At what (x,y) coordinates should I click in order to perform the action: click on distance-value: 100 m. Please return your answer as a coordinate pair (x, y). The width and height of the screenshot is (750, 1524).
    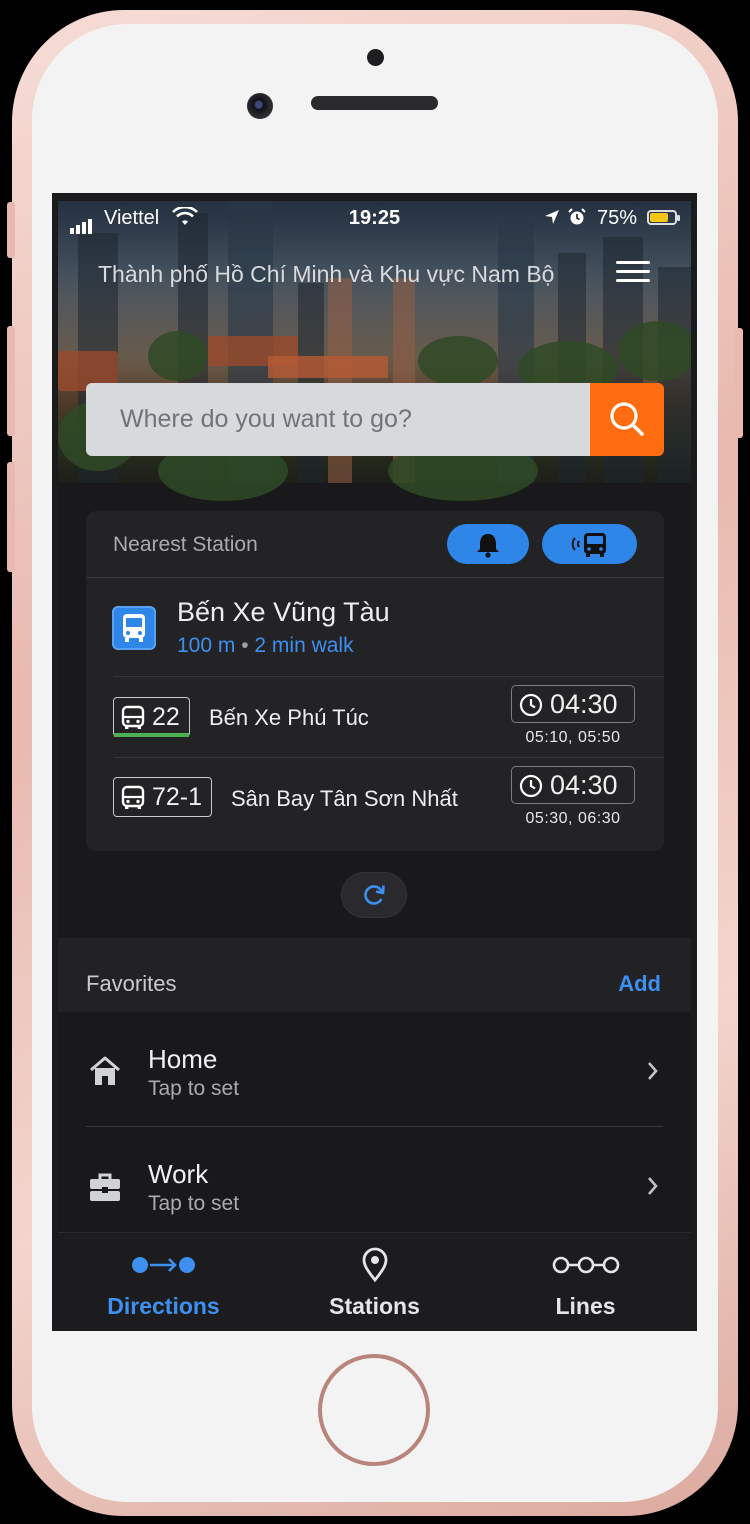
    Looking at the image, I should click on (206, 645).